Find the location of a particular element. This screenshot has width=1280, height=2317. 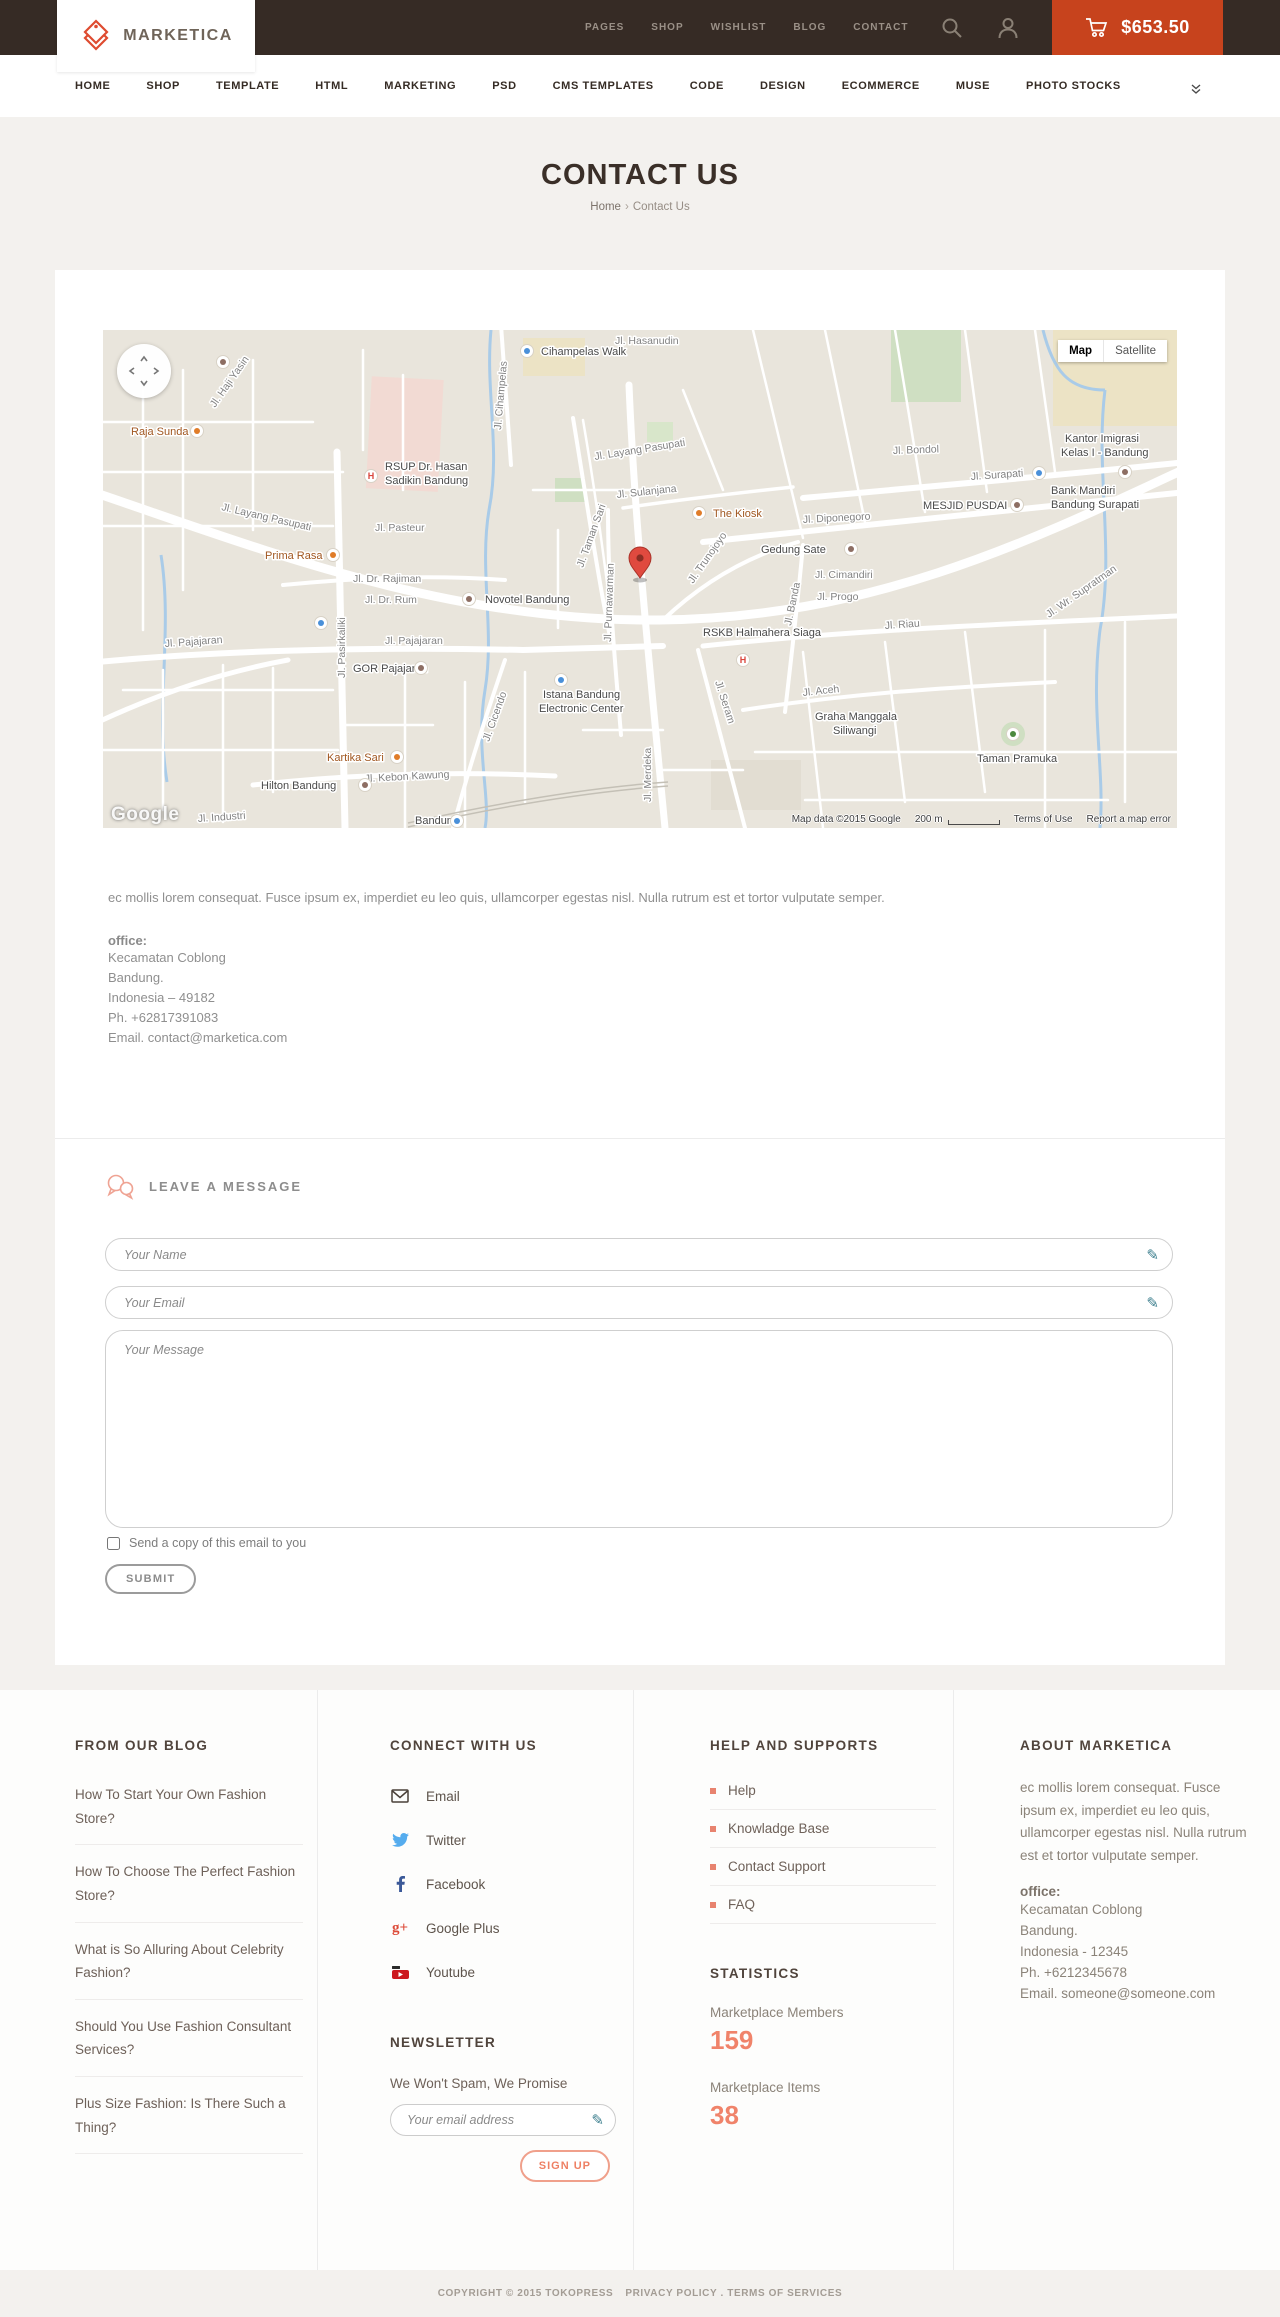

social-link-youtube: Youtube is located at coordinates (503, 1972).